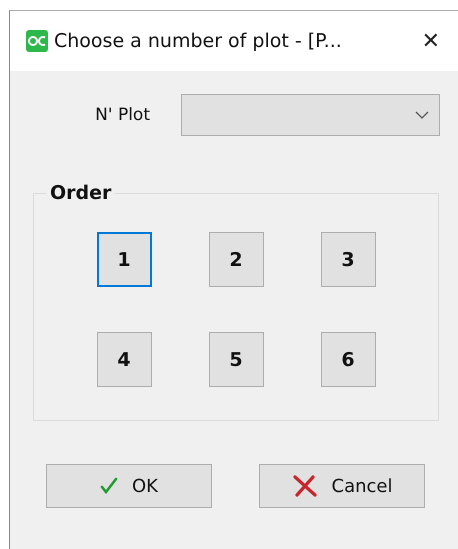  I want to click on cancel-button: Cancel, so click(342, 486).